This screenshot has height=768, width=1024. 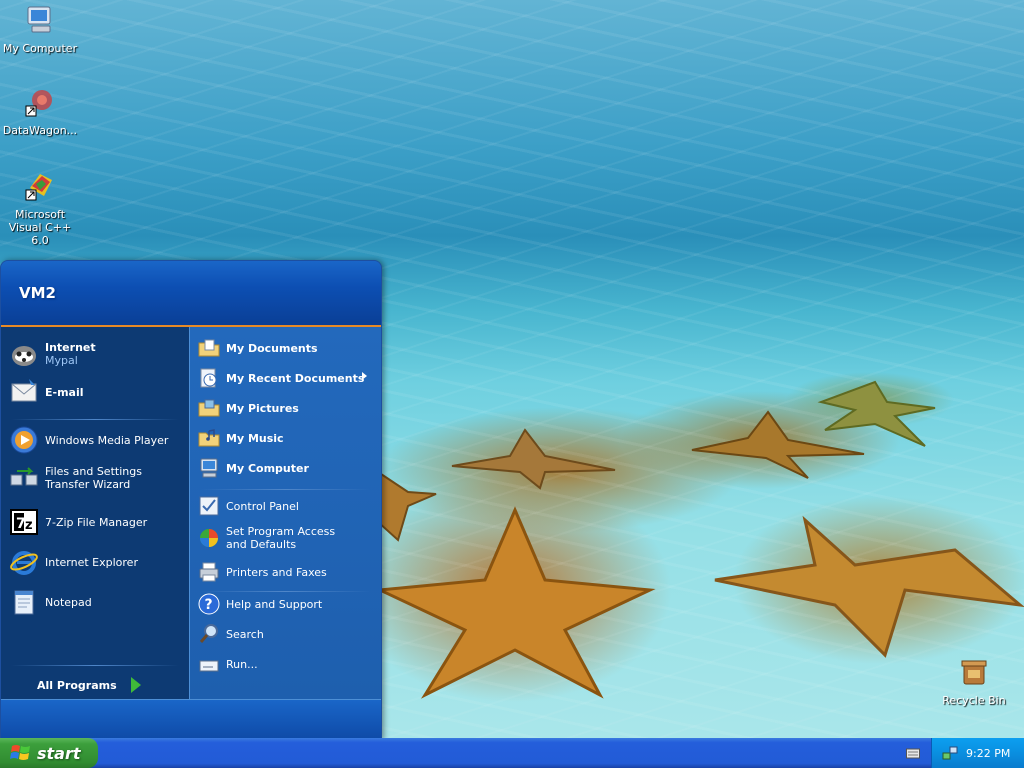 I want to click on pinned-internet: Internet Mypal, so click(x=52, y=354).